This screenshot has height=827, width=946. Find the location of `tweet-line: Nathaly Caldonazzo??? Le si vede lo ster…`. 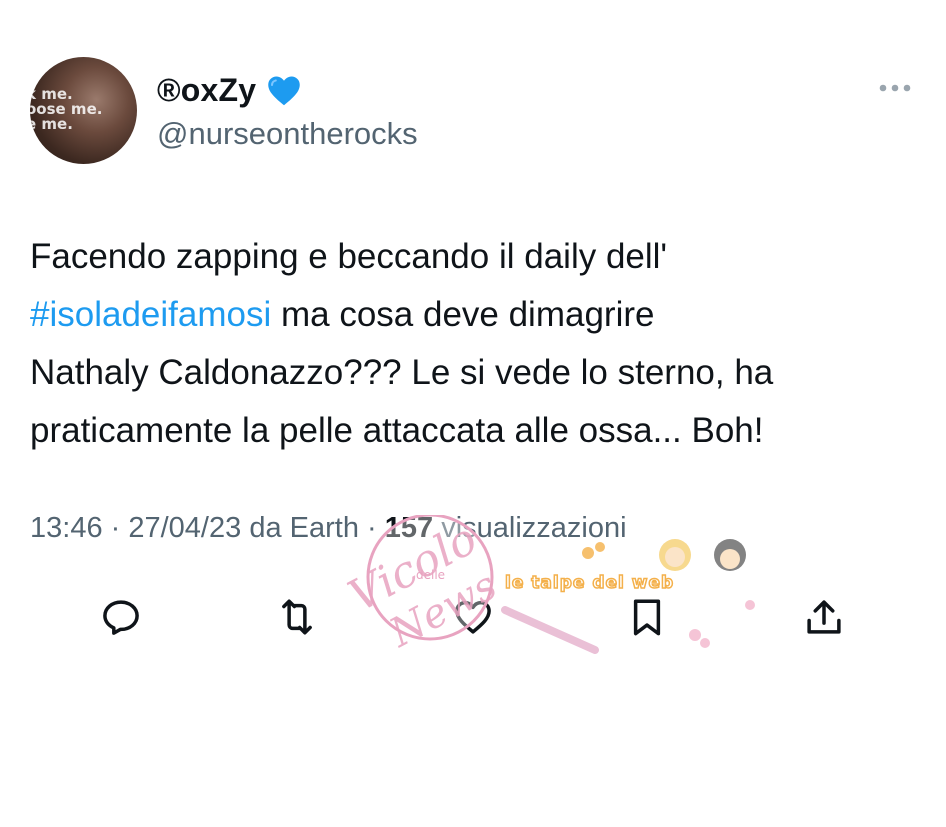

tweet-line: Nathaly Caldonazzo??? Le si vede lo ster… is located at coordinates (402, 372).